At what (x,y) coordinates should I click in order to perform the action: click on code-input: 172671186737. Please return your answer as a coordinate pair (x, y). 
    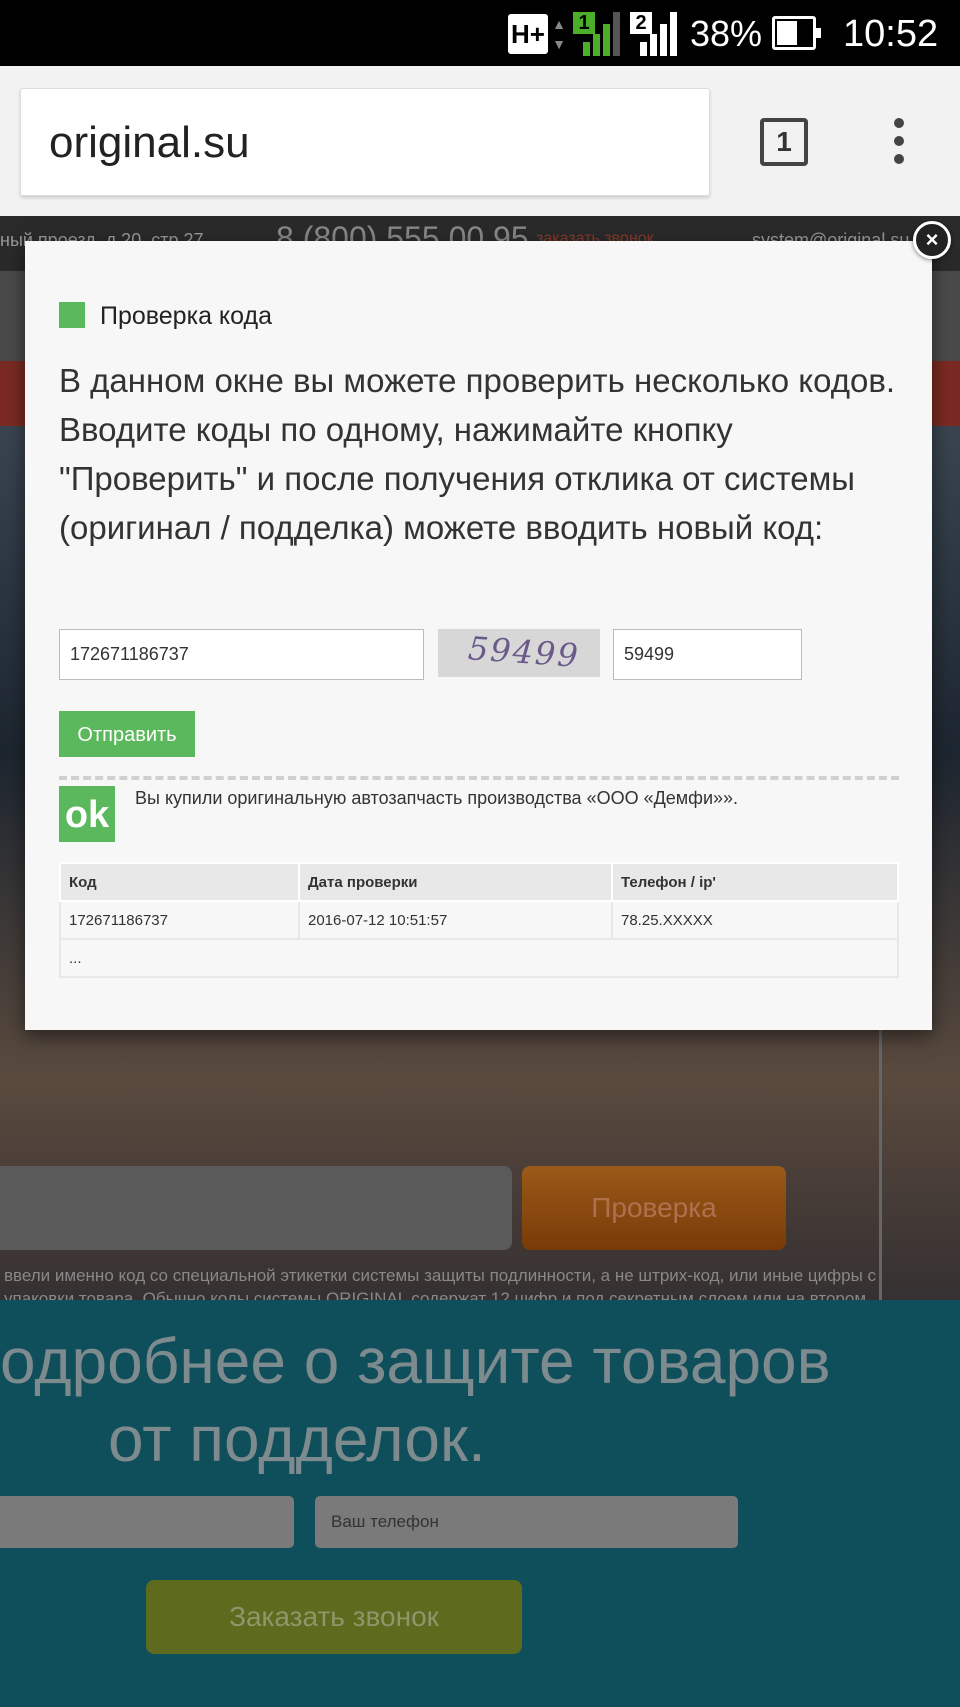
    Looking at the image, I should click on (241, 654).